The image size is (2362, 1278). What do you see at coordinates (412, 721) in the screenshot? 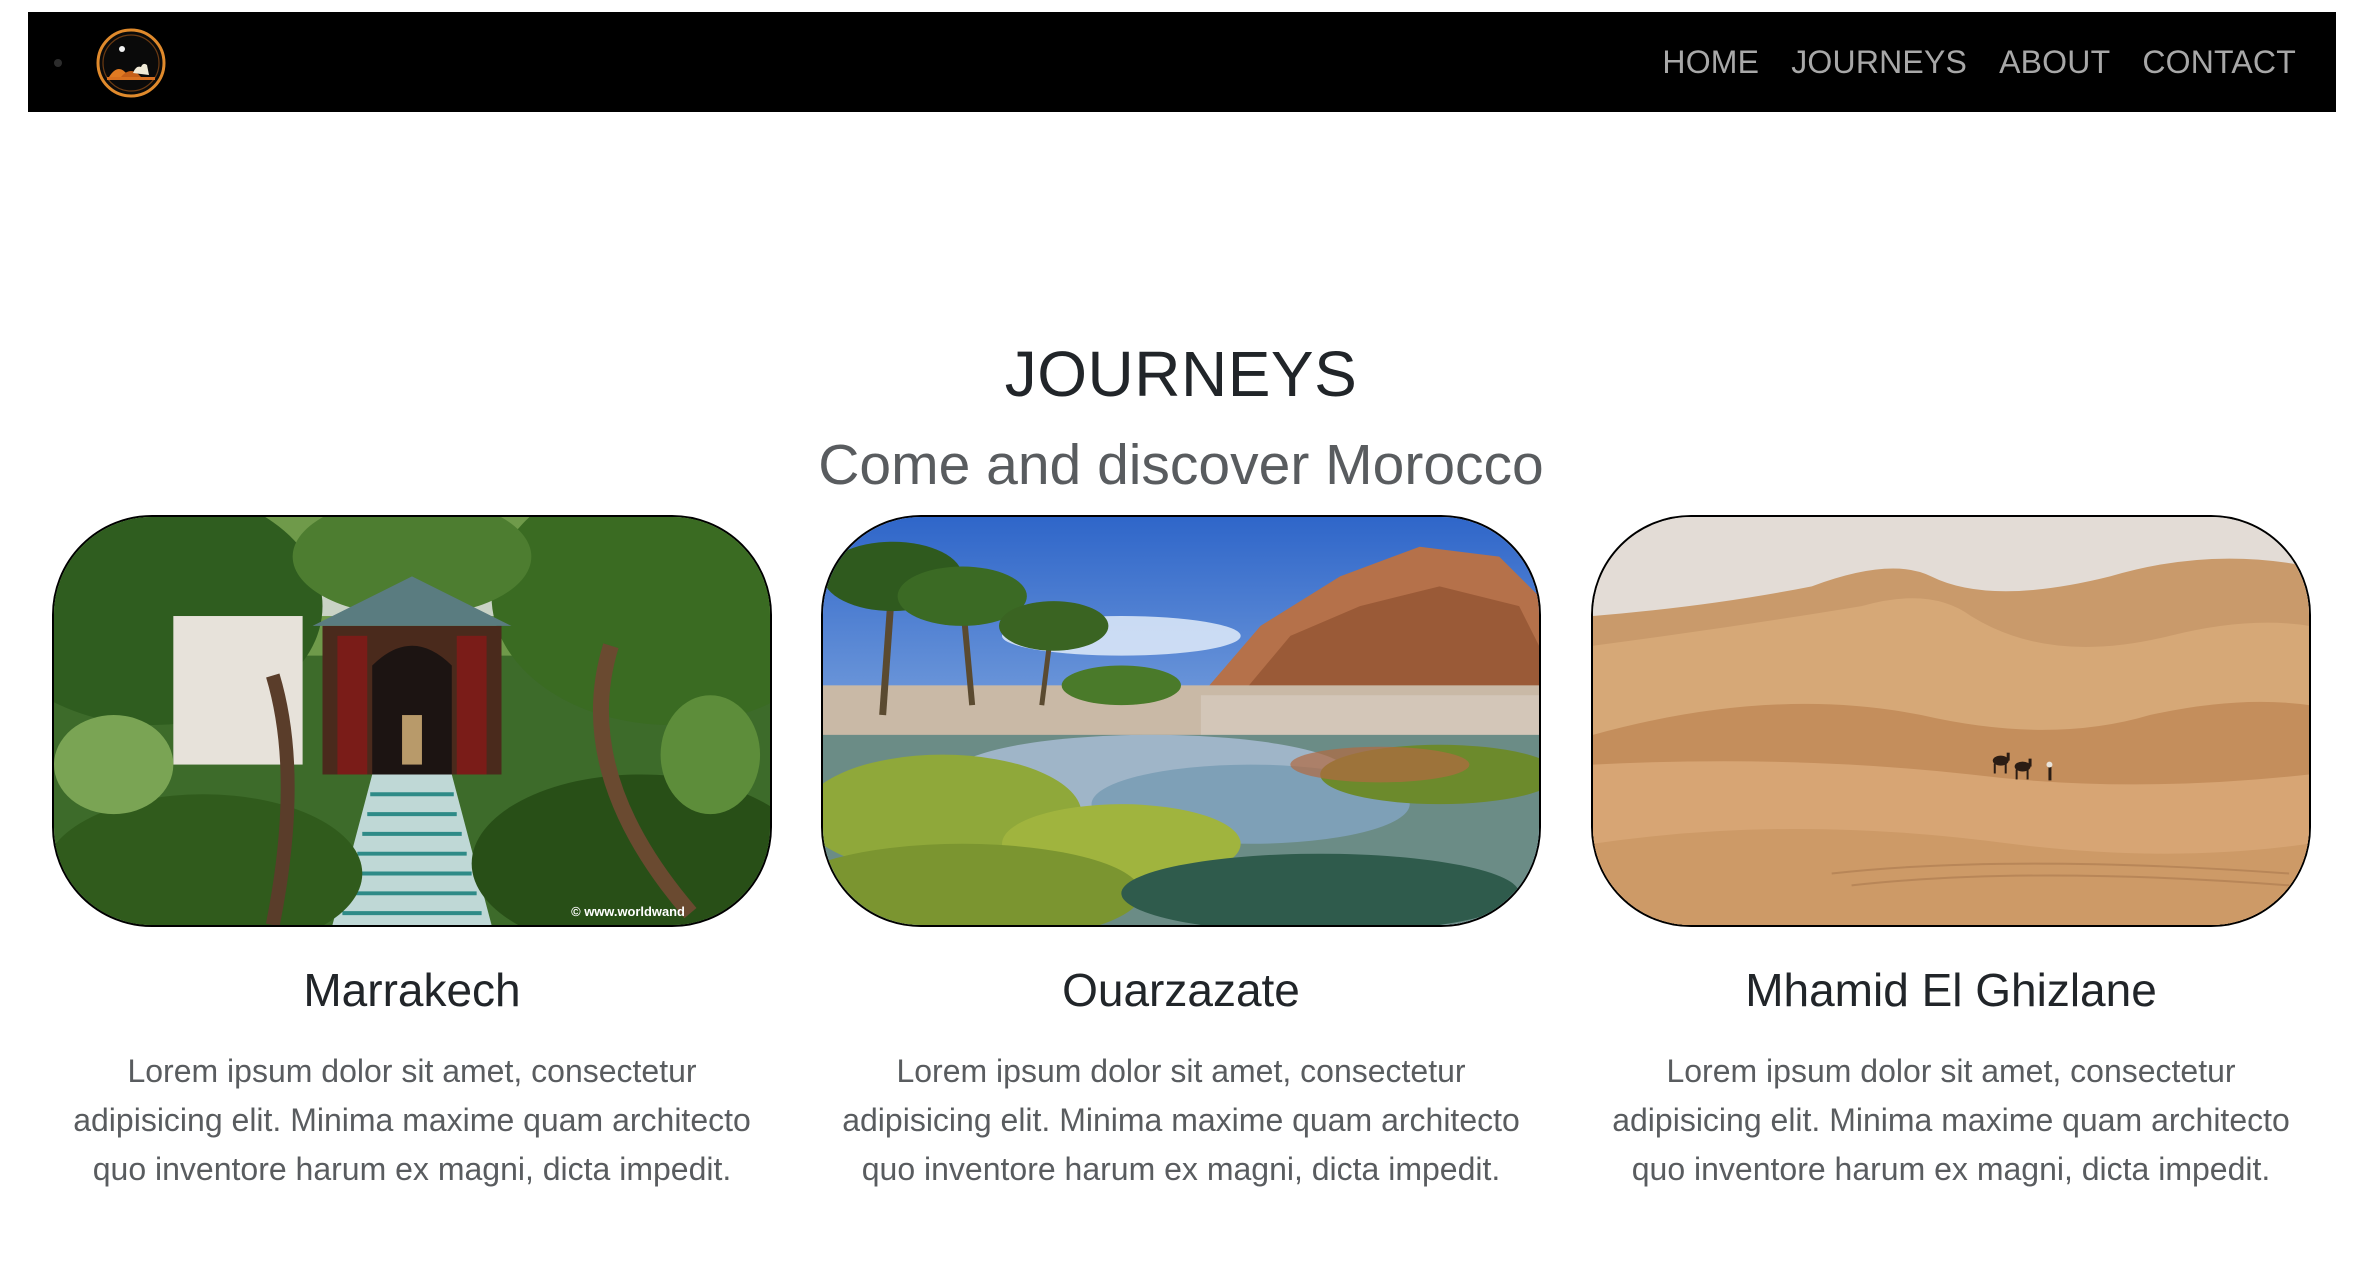
I see `marrakech-garden-image: © www.worldwand` at bounding box center [412, 721].